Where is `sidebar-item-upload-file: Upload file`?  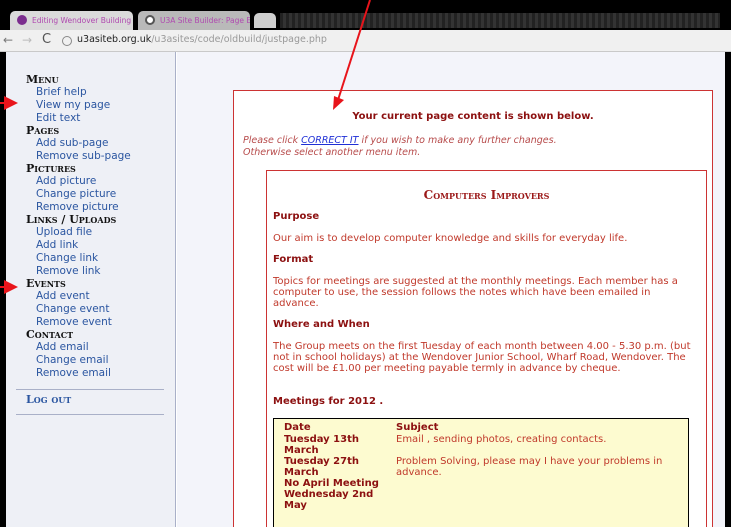 sidebar-item-upload-file: Upload file is located at coordinates (100, 232).